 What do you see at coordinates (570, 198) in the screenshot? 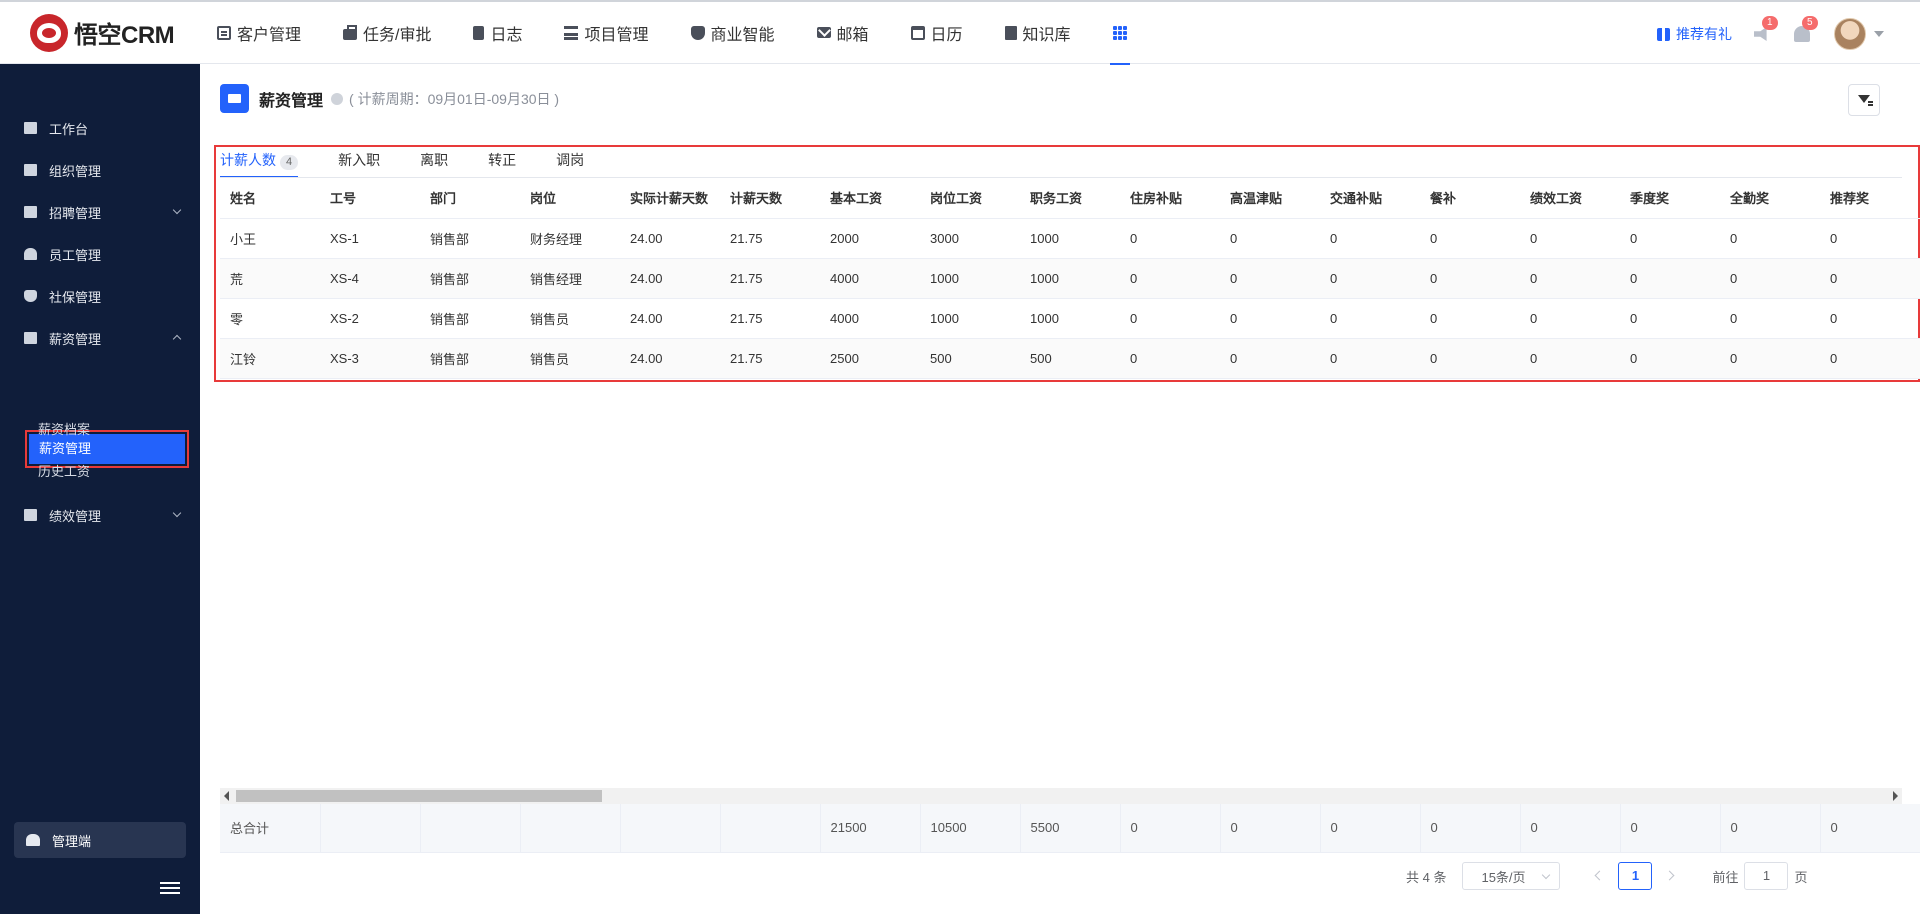
I see `column-header: 岗位` at bounding box center [570, 198].